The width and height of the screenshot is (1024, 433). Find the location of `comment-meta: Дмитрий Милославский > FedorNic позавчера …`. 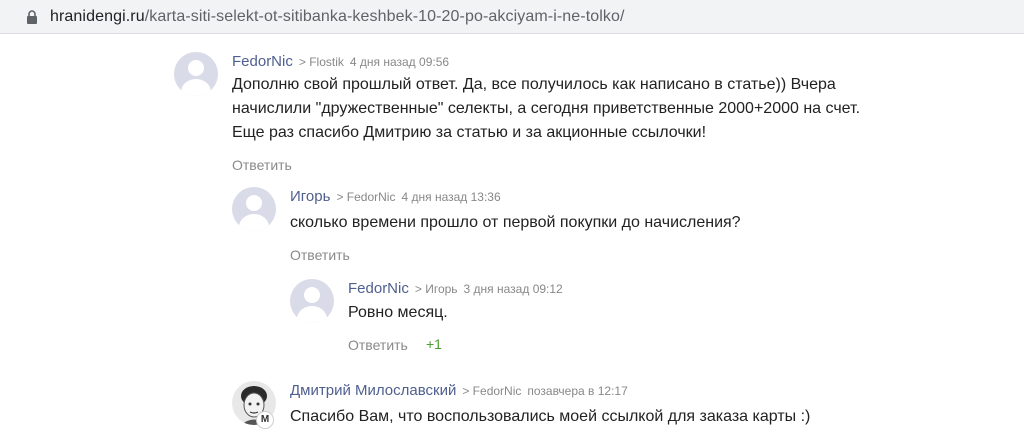

comment-meta: Дмитрий Милославский > FedorNic позавчера … is located at coordinates (459, 391).